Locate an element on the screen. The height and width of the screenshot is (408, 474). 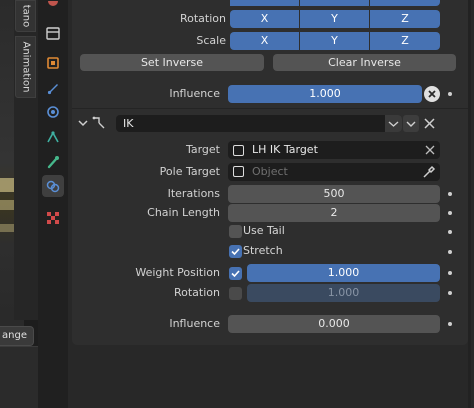
ik-influence-label: Influence is located at coordinates (194, 323).